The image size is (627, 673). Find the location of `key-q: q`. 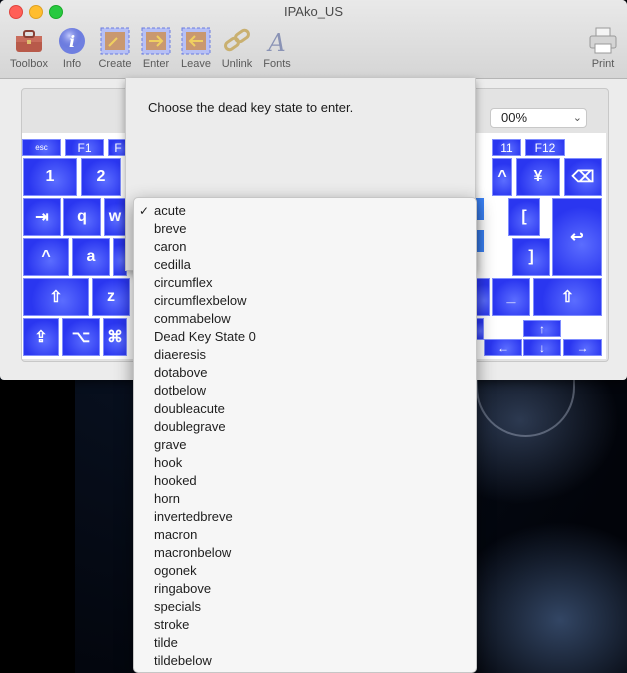

key-q: q is located at coordinates (82, 217).